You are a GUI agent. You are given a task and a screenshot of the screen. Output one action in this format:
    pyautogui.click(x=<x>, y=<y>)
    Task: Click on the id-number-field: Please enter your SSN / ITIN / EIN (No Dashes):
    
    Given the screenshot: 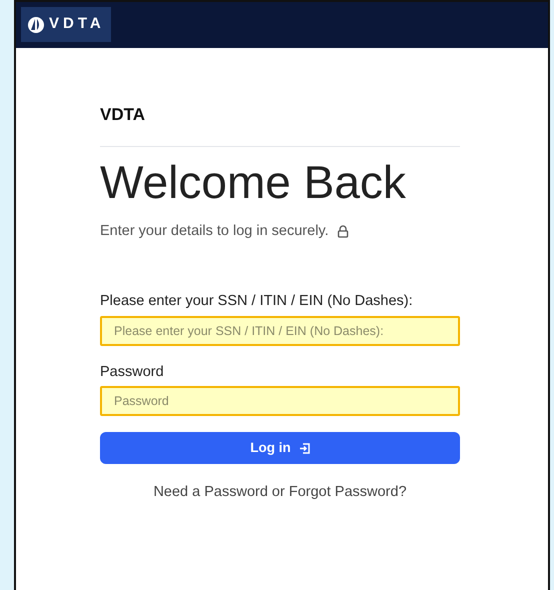 What is the action you would take?
    pyautogui.click(x=280, y=331)
    